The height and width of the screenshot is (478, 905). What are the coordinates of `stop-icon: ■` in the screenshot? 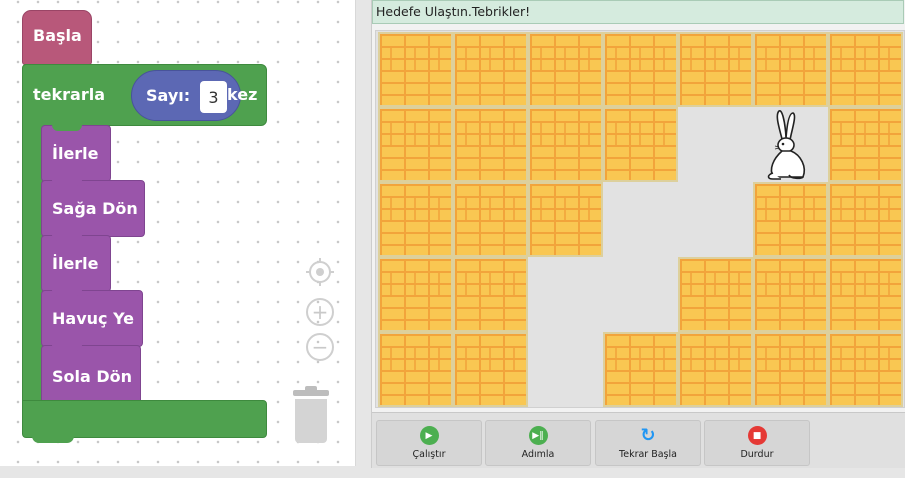 It's located at (757, 435).